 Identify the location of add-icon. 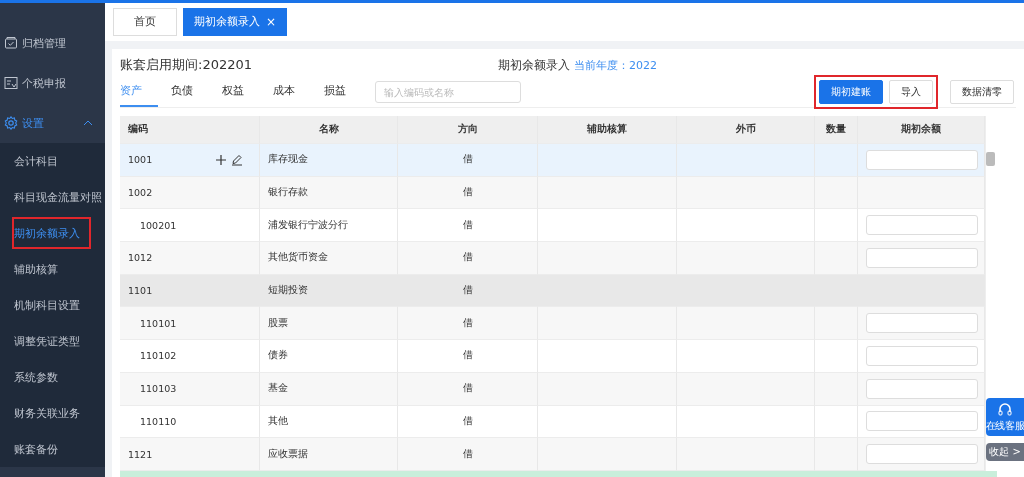
(221, 159).